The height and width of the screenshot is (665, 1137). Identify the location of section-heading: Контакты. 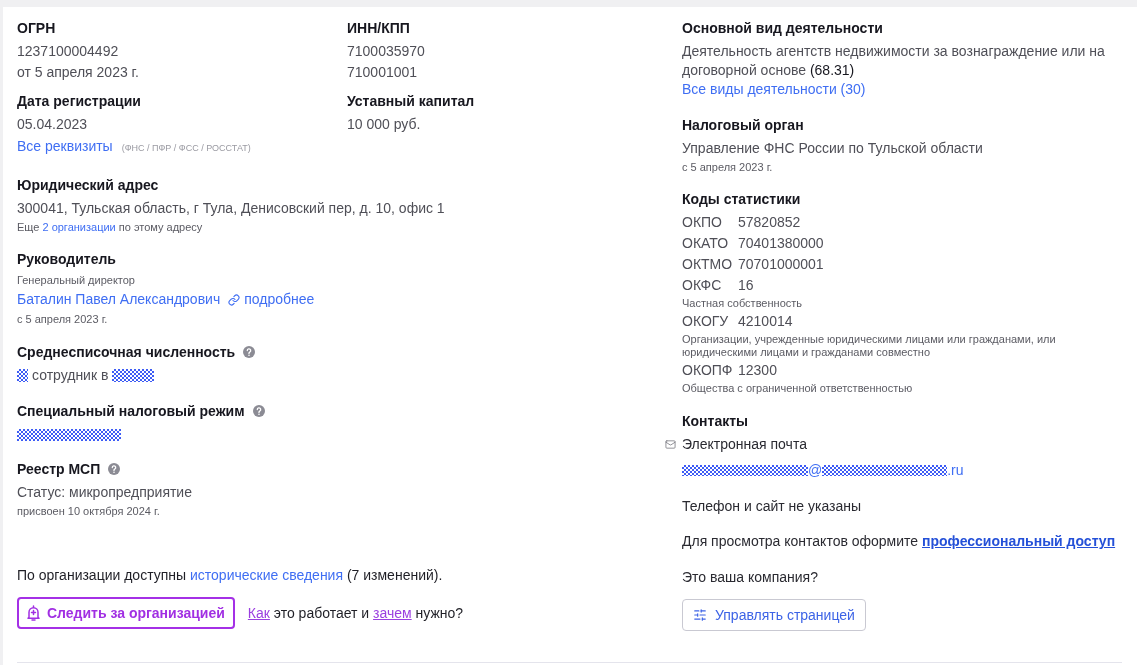
(715, 421).